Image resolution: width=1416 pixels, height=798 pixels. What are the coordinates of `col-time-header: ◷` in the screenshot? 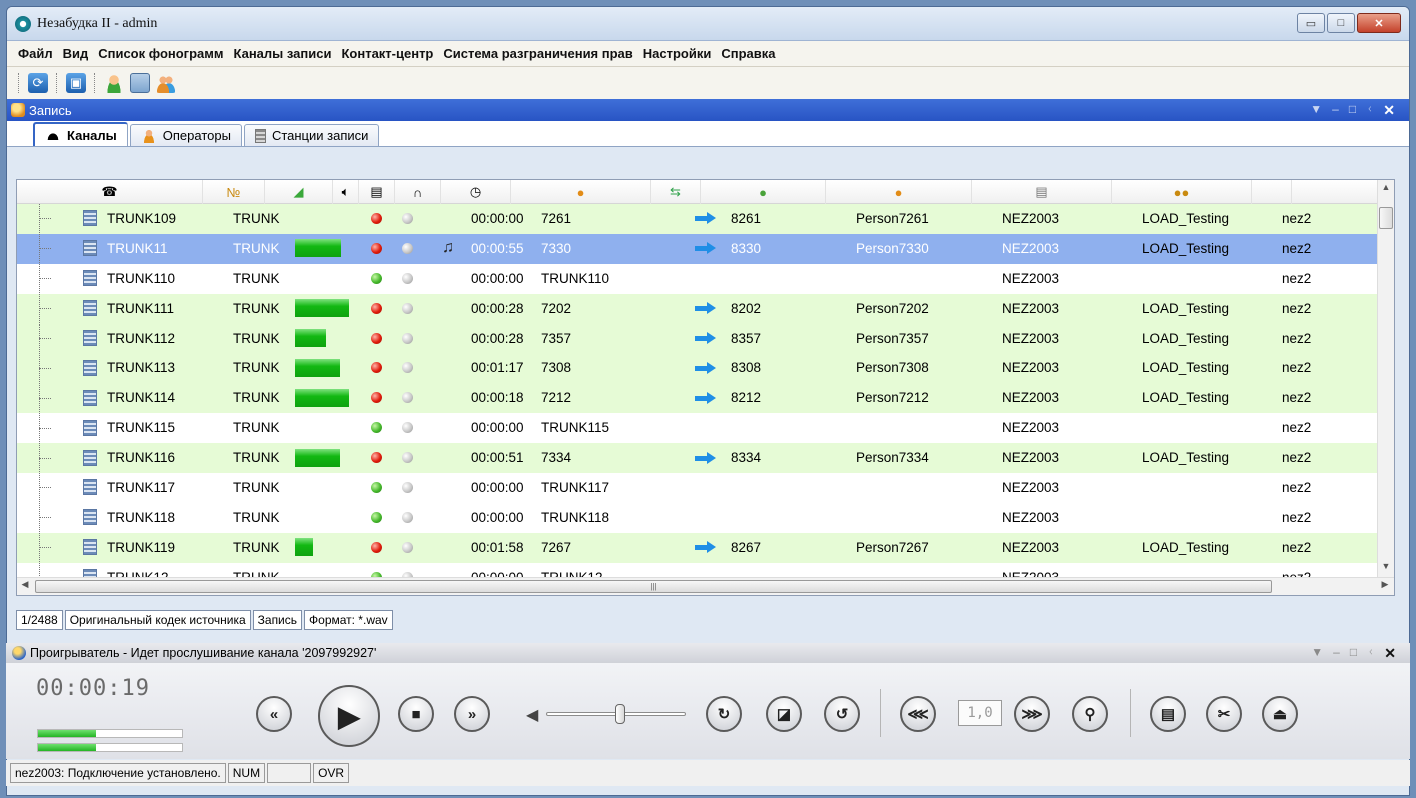 It's located at (476, 192).